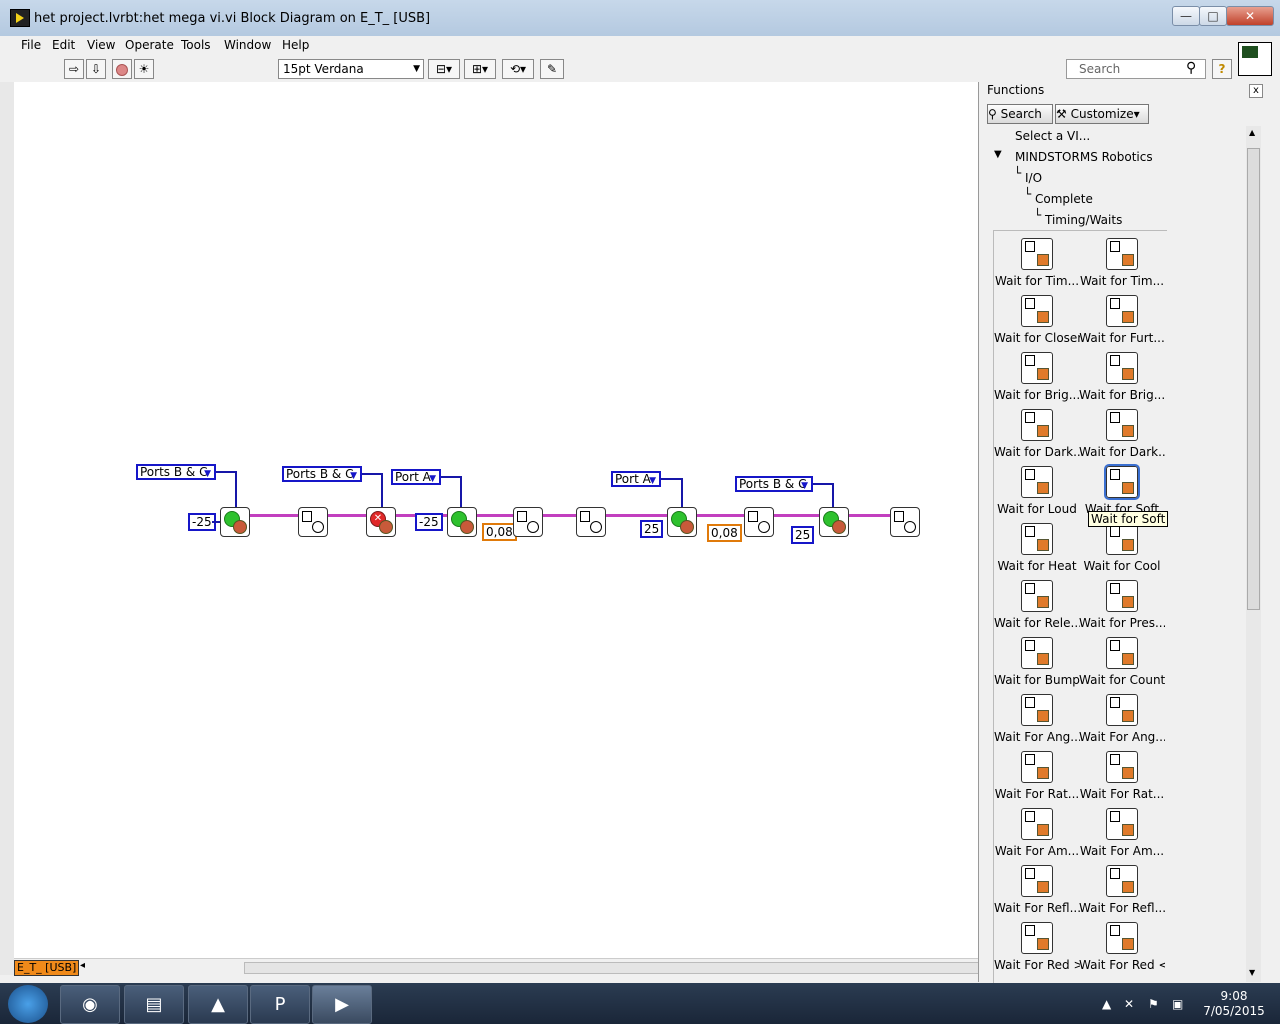 Image resolution: width=1280 pixels, height=1024 pixels. What do you see at coordinates (1064, 199) in the screenshot?
I see `breadcrumb-complete: Complete` at bounding box center [1064, 199].